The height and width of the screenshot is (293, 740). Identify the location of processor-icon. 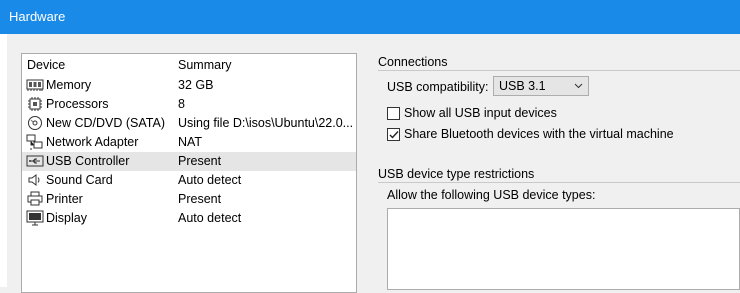
(35, 104).